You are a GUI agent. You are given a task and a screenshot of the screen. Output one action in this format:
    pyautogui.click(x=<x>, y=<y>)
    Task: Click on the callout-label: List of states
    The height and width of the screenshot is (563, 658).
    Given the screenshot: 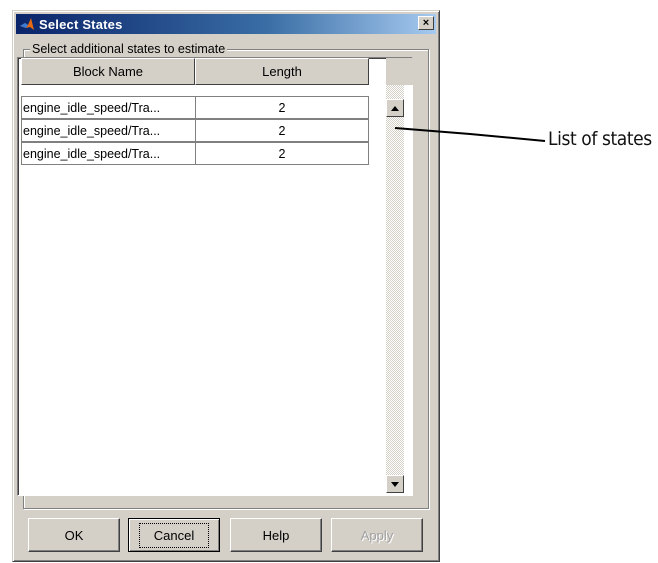 What is the action you would take?
    pyautogui.click(x=600, y=139)
    